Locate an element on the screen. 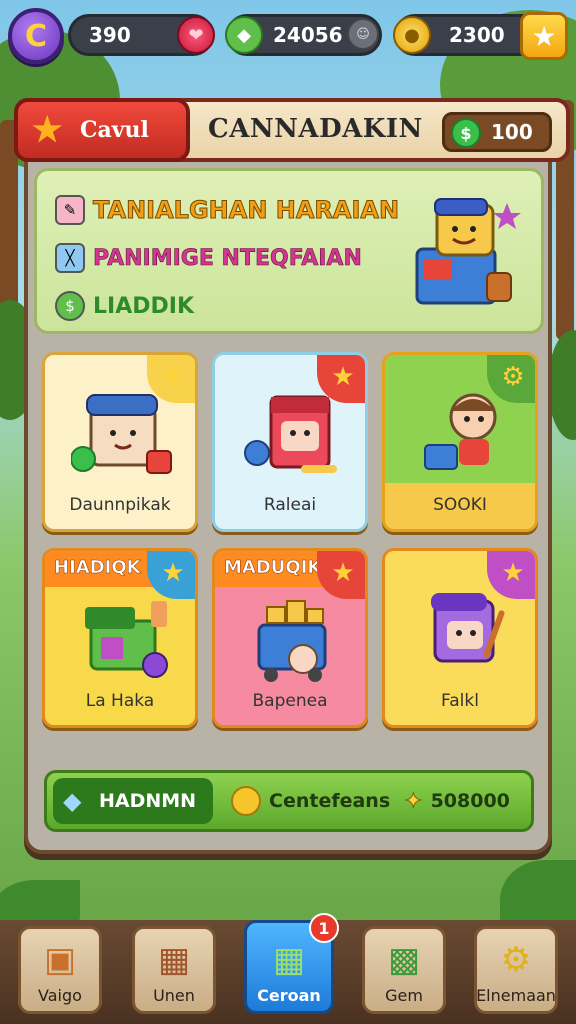  task-item: ✎ TANIALGHAN HARAIAN is located at coordinates (227, 210).